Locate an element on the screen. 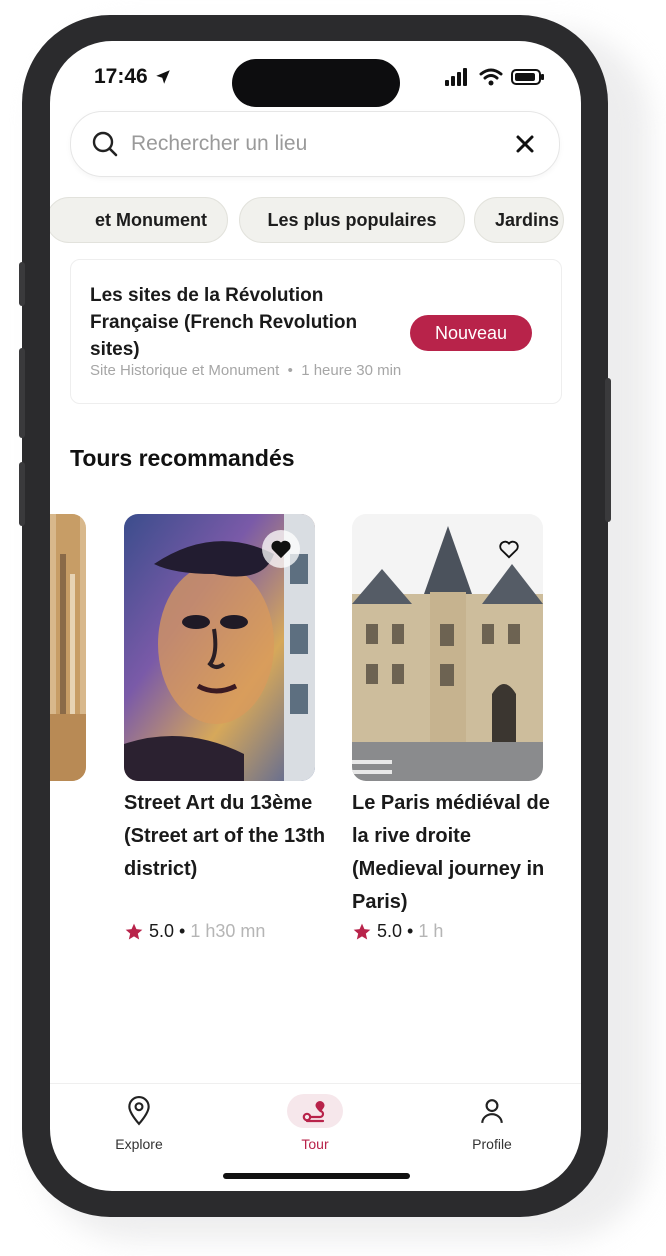  volume-down-button is located at coordinates (22, 494).